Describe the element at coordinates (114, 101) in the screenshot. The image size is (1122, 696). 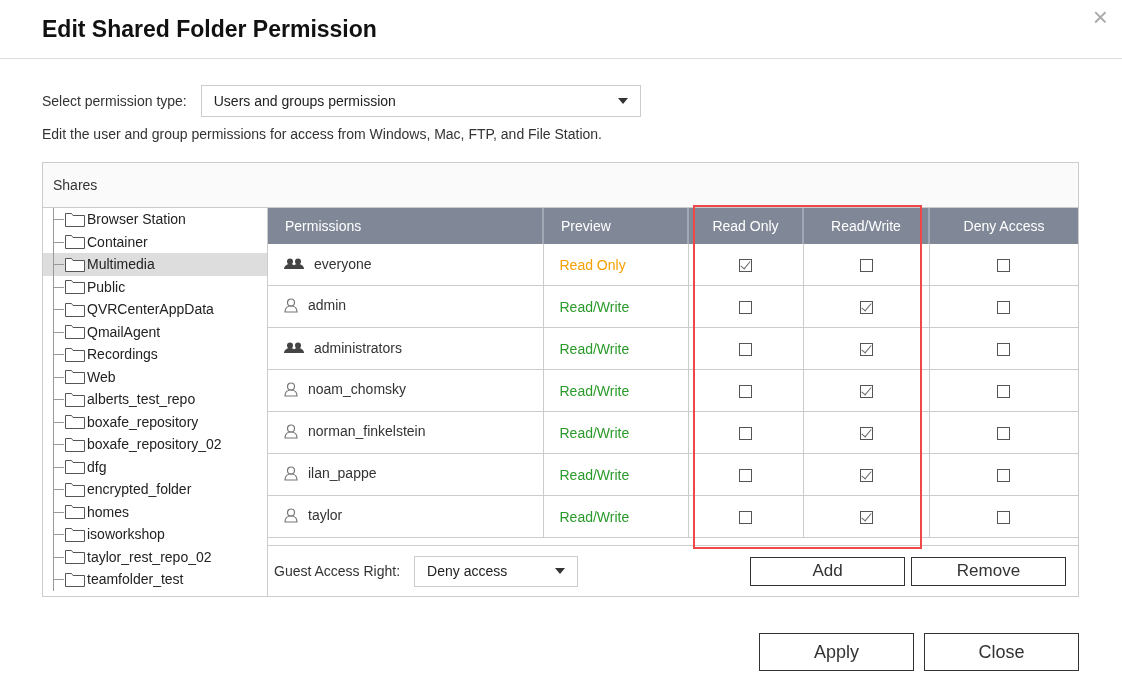
I see `permission-type-label: Select permission type:` at that location.